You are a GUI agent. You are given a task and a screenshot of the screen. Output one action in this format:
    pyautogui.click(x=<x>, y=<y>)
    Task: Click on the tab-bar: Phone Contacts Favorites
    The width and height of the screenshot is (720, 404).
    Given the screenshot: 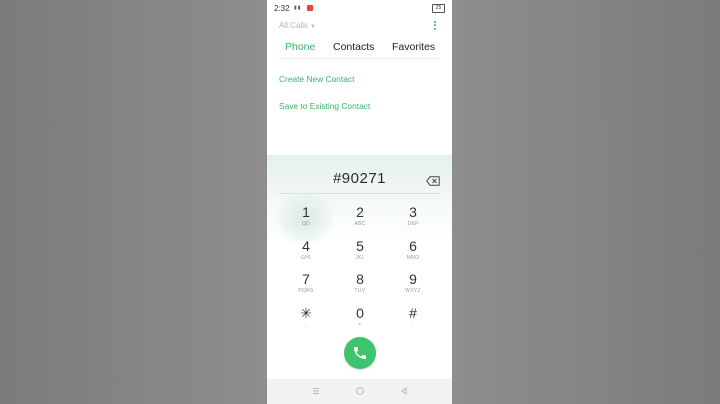 What is the action you would take?
    pyautogui.click(x=359, y=48)
    